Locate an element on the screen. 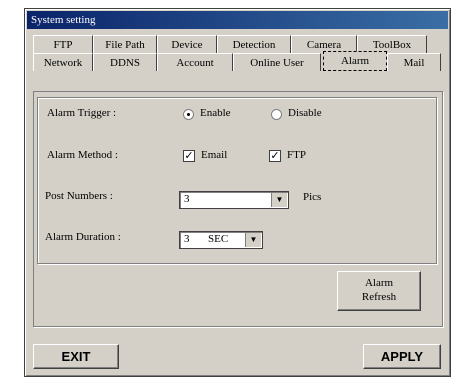 This screenshot has height=385, width=471. tab-ddns: DDNS is located at coordinates (125, 62).